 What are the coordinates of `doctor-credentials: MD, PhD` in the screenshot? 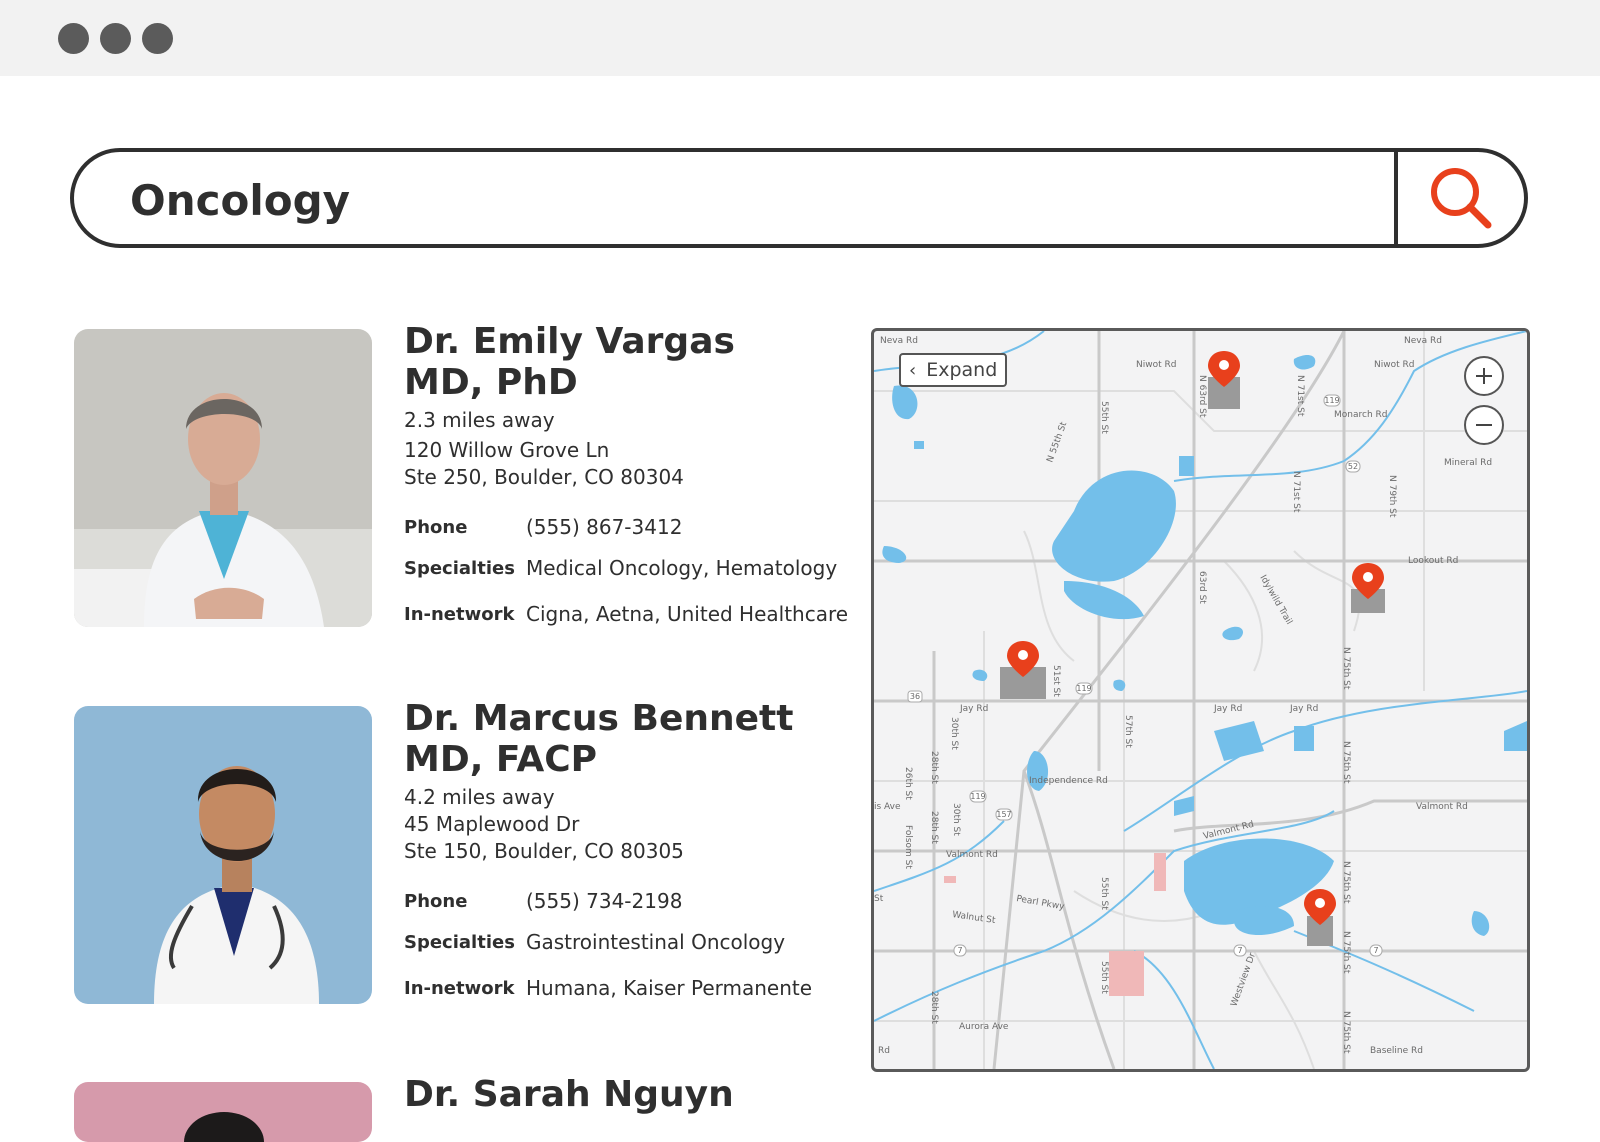 It's located at (491, 382).